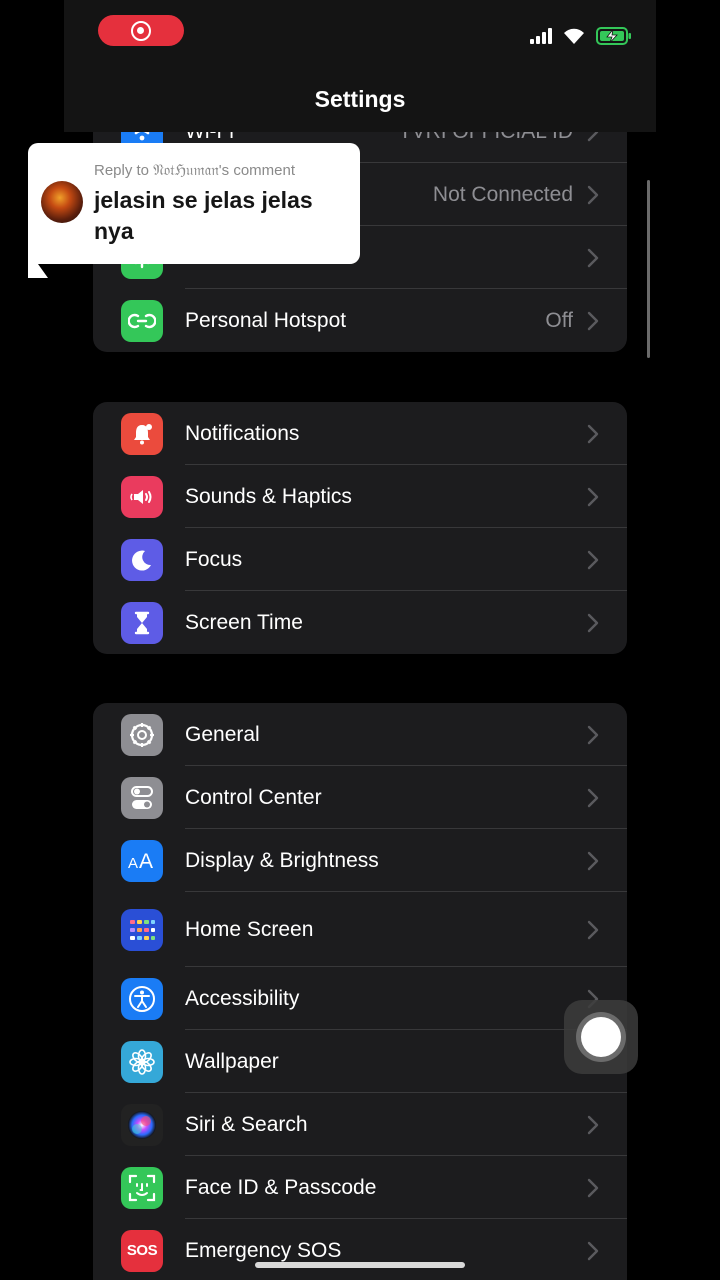  I want to click on bubble-tail, so click(38, 264).